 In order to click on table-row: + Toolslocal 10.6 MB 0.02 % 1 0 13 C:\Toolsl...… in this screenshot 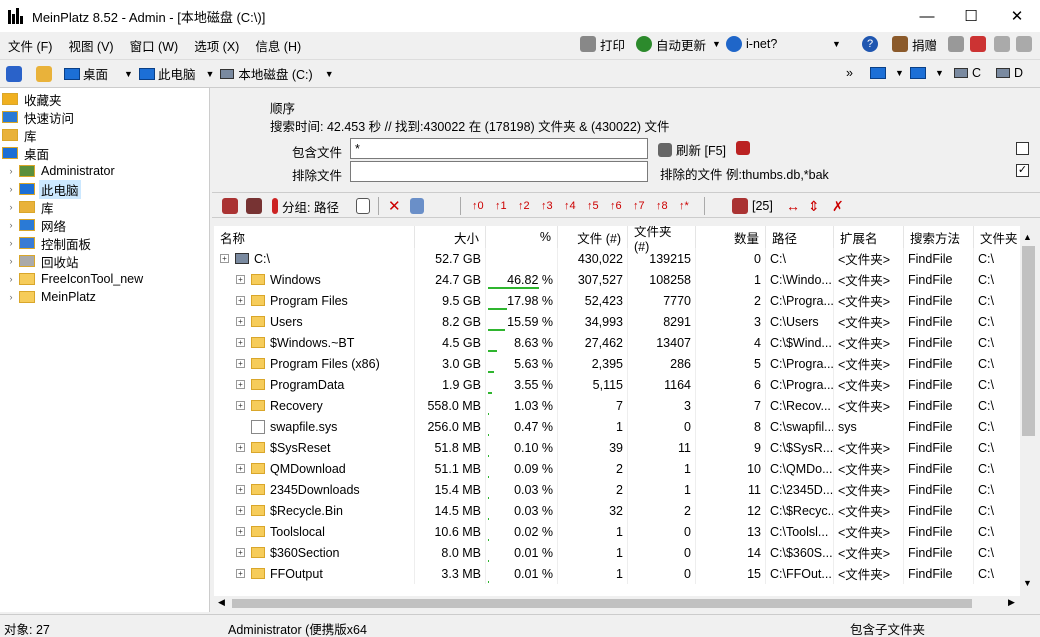, I will do `click(617, 531)`.